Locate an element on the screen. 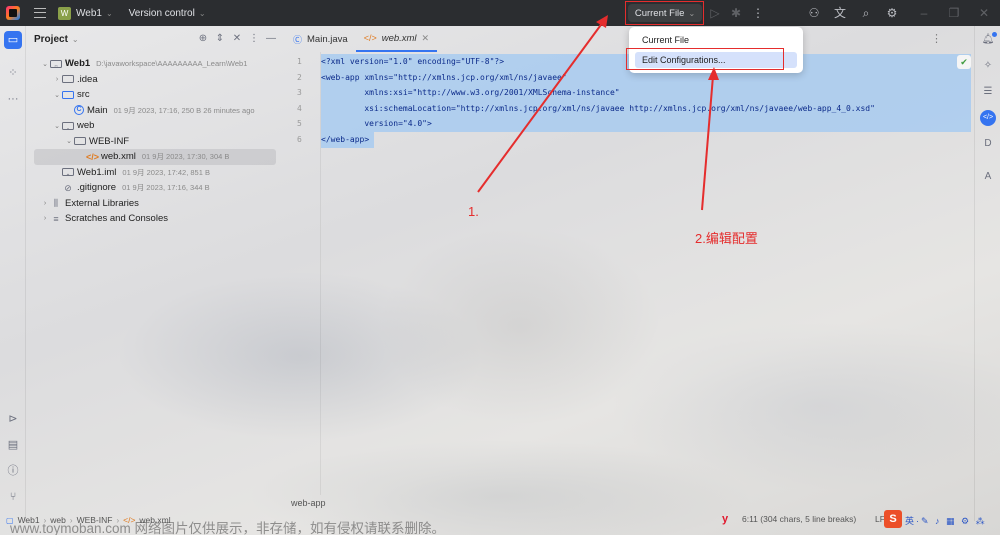 The height and width of the screenshot is (535, 1000). git-tool-icon: ⑂ is located at coordinates (13, 497).